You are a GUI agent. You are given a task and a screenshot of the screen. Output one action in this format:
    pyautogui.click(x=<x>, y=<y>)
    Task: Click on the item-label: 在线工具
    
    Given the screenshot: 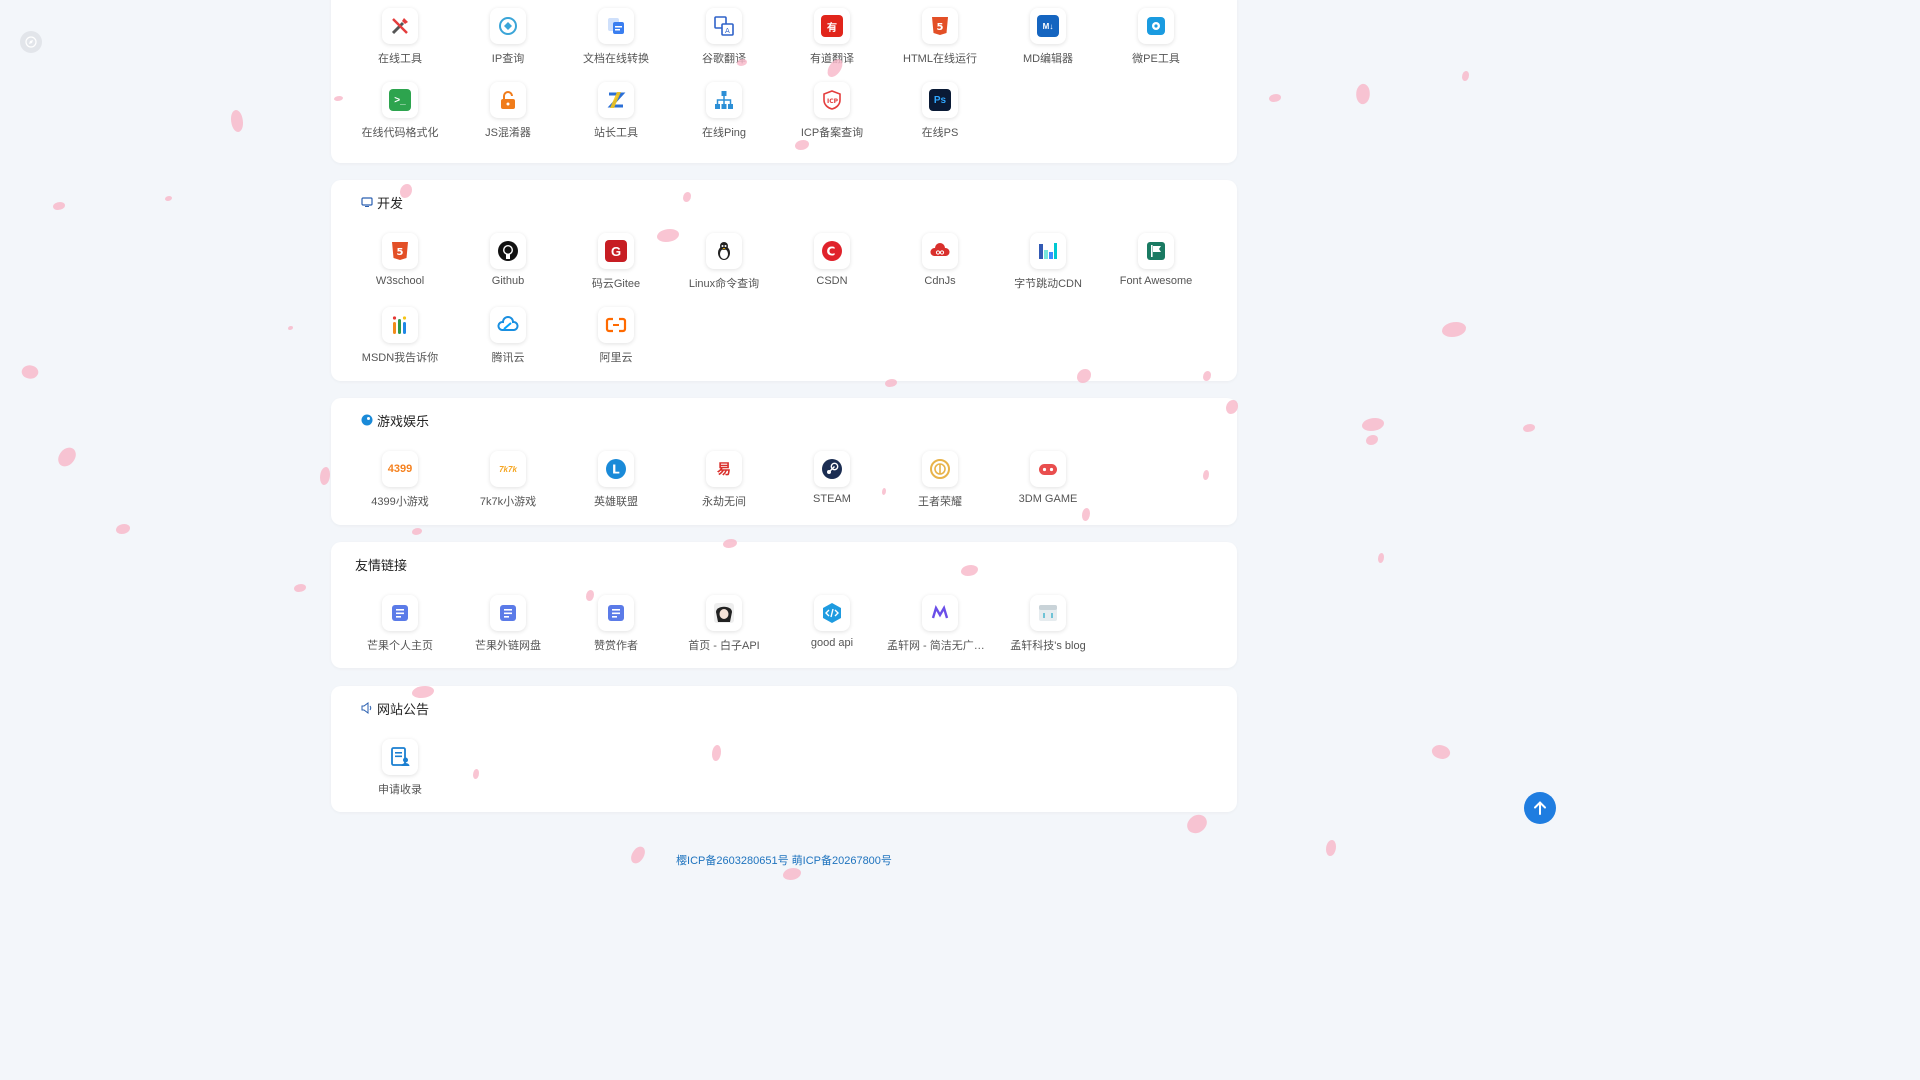 What is the action you would take?
    pyautogui.click(x=400, y=59)
    